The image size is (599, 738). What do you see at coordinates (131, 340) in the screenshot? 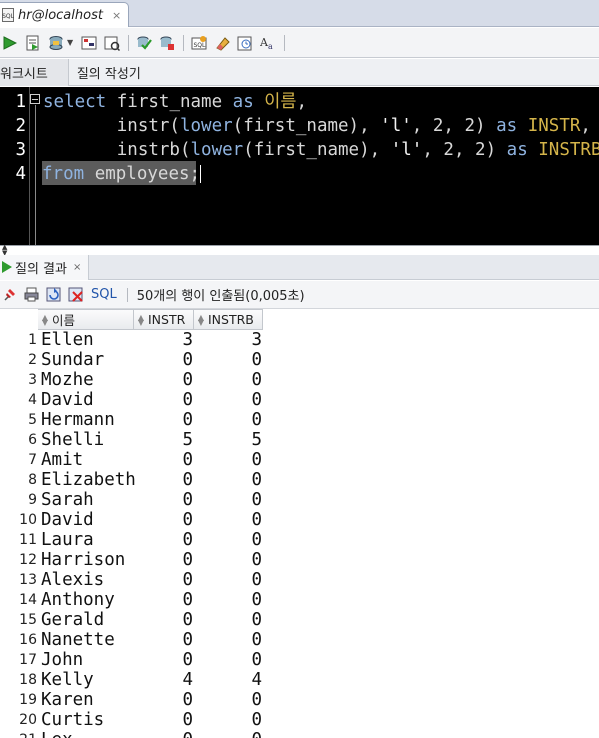
I see `table-row: 1 Ellen 3 3` at bounding box center [131, 340].